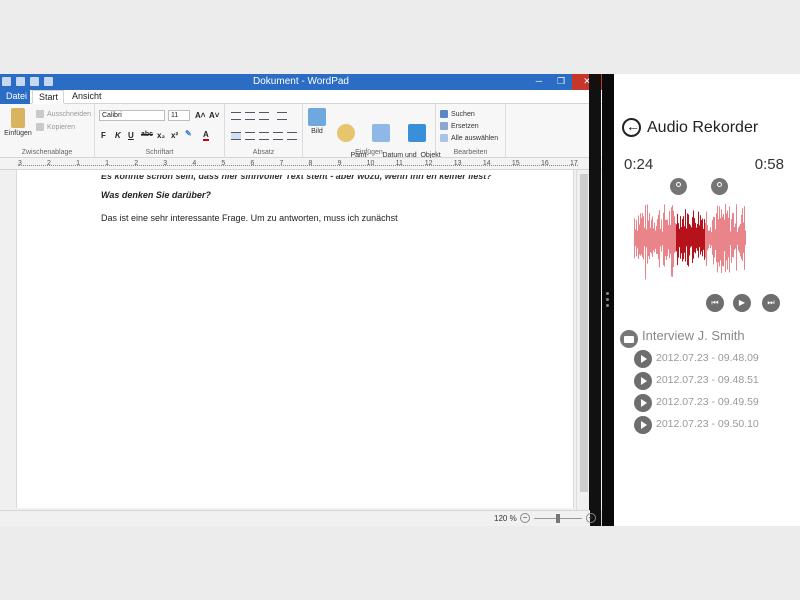 This screenshot has height=600, width=800. What do you see at coordinates (214, 115) in the screenshot?
I see `shrink-font-button: A˅` at bounding box center [214, 115].